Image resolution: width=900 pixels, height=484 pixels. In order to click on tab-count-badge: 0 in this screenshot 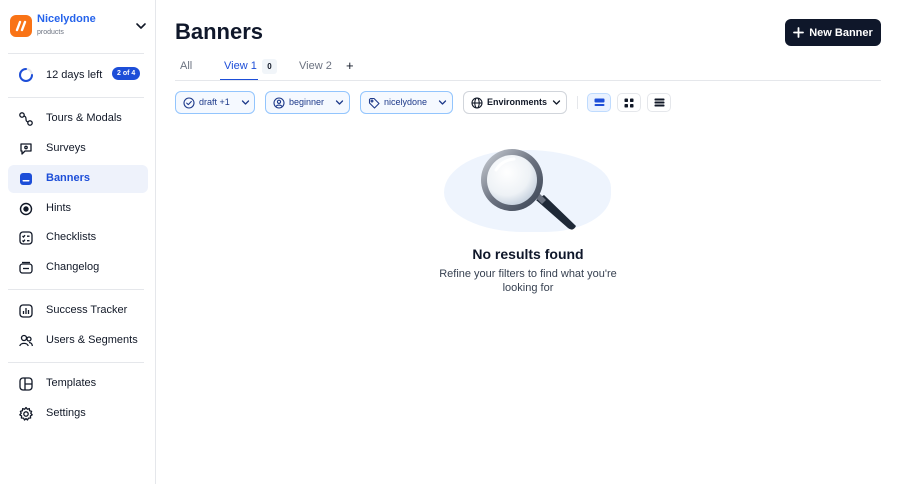, I will do `click(269, 66)`.